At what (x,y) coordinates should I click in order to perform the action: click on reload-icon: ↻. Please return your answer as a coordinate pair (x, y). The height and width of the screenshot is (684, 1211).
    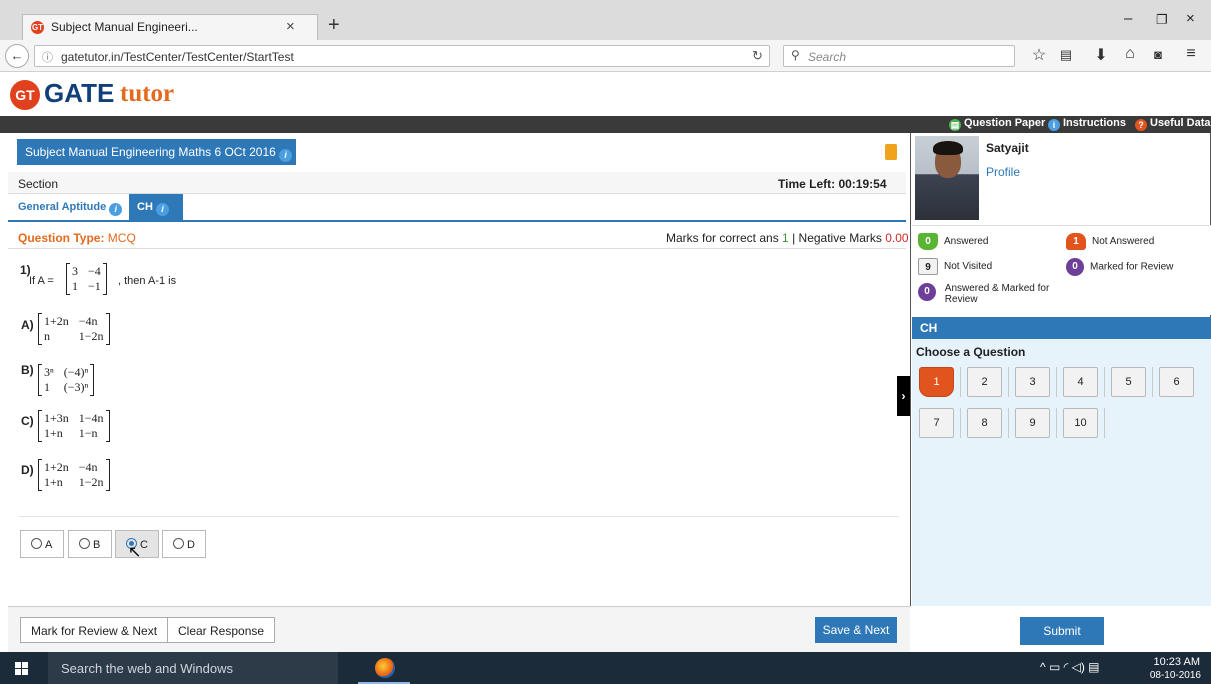
    Looking at the image, I should click on (757, 56).